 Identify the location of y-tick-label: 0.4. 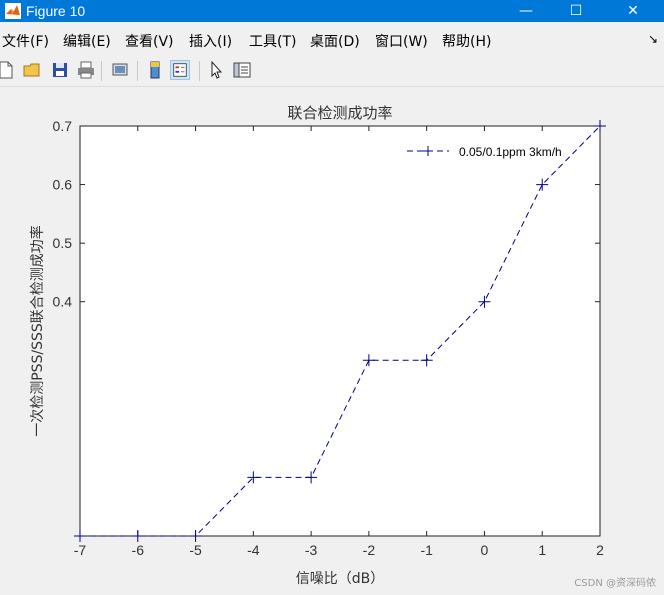
(63, 302).